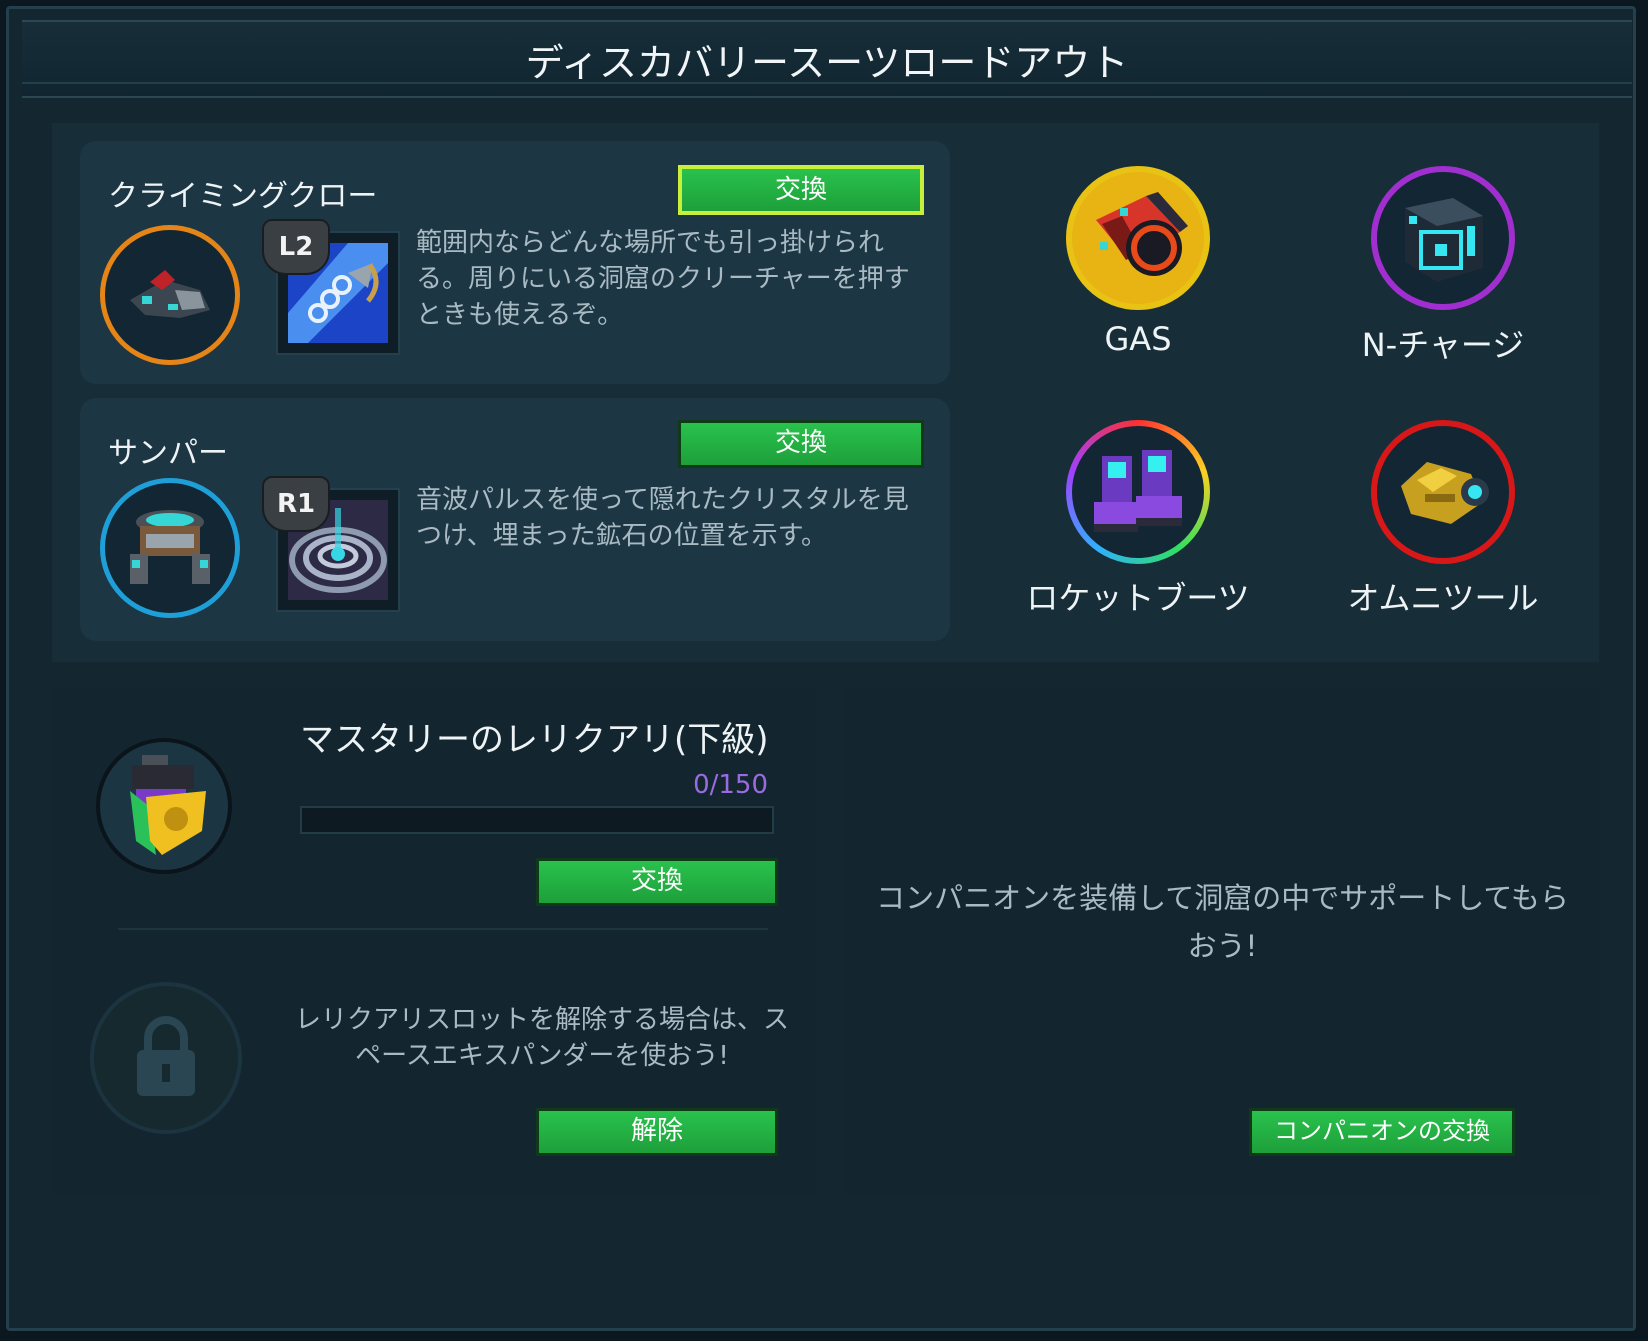 This screenshot has width=1648, height=1341. Describe the element at coordinates (1443, 238) in the screenshot. I see `n-charge-icon` at that location.